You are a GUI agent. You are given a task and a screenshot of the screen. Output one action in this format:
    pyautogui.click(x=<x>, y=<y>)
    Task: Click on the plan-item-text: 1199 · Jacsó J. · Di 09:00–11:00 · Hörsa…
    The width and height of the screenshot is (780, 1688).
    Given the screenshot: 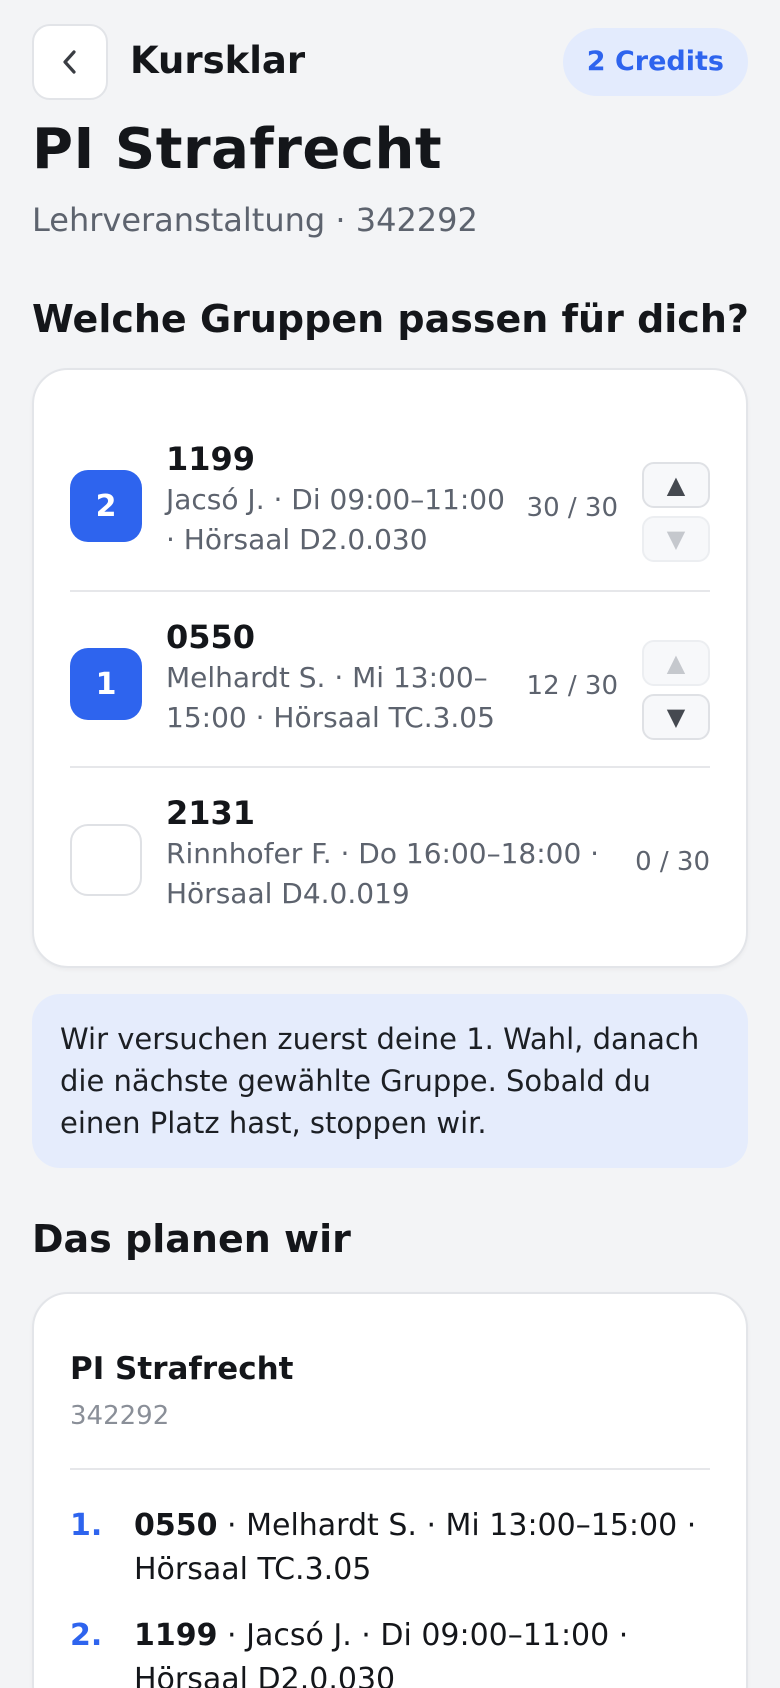 What is the action you would take?
    pyautogui.click(x=422, y=1651)
    